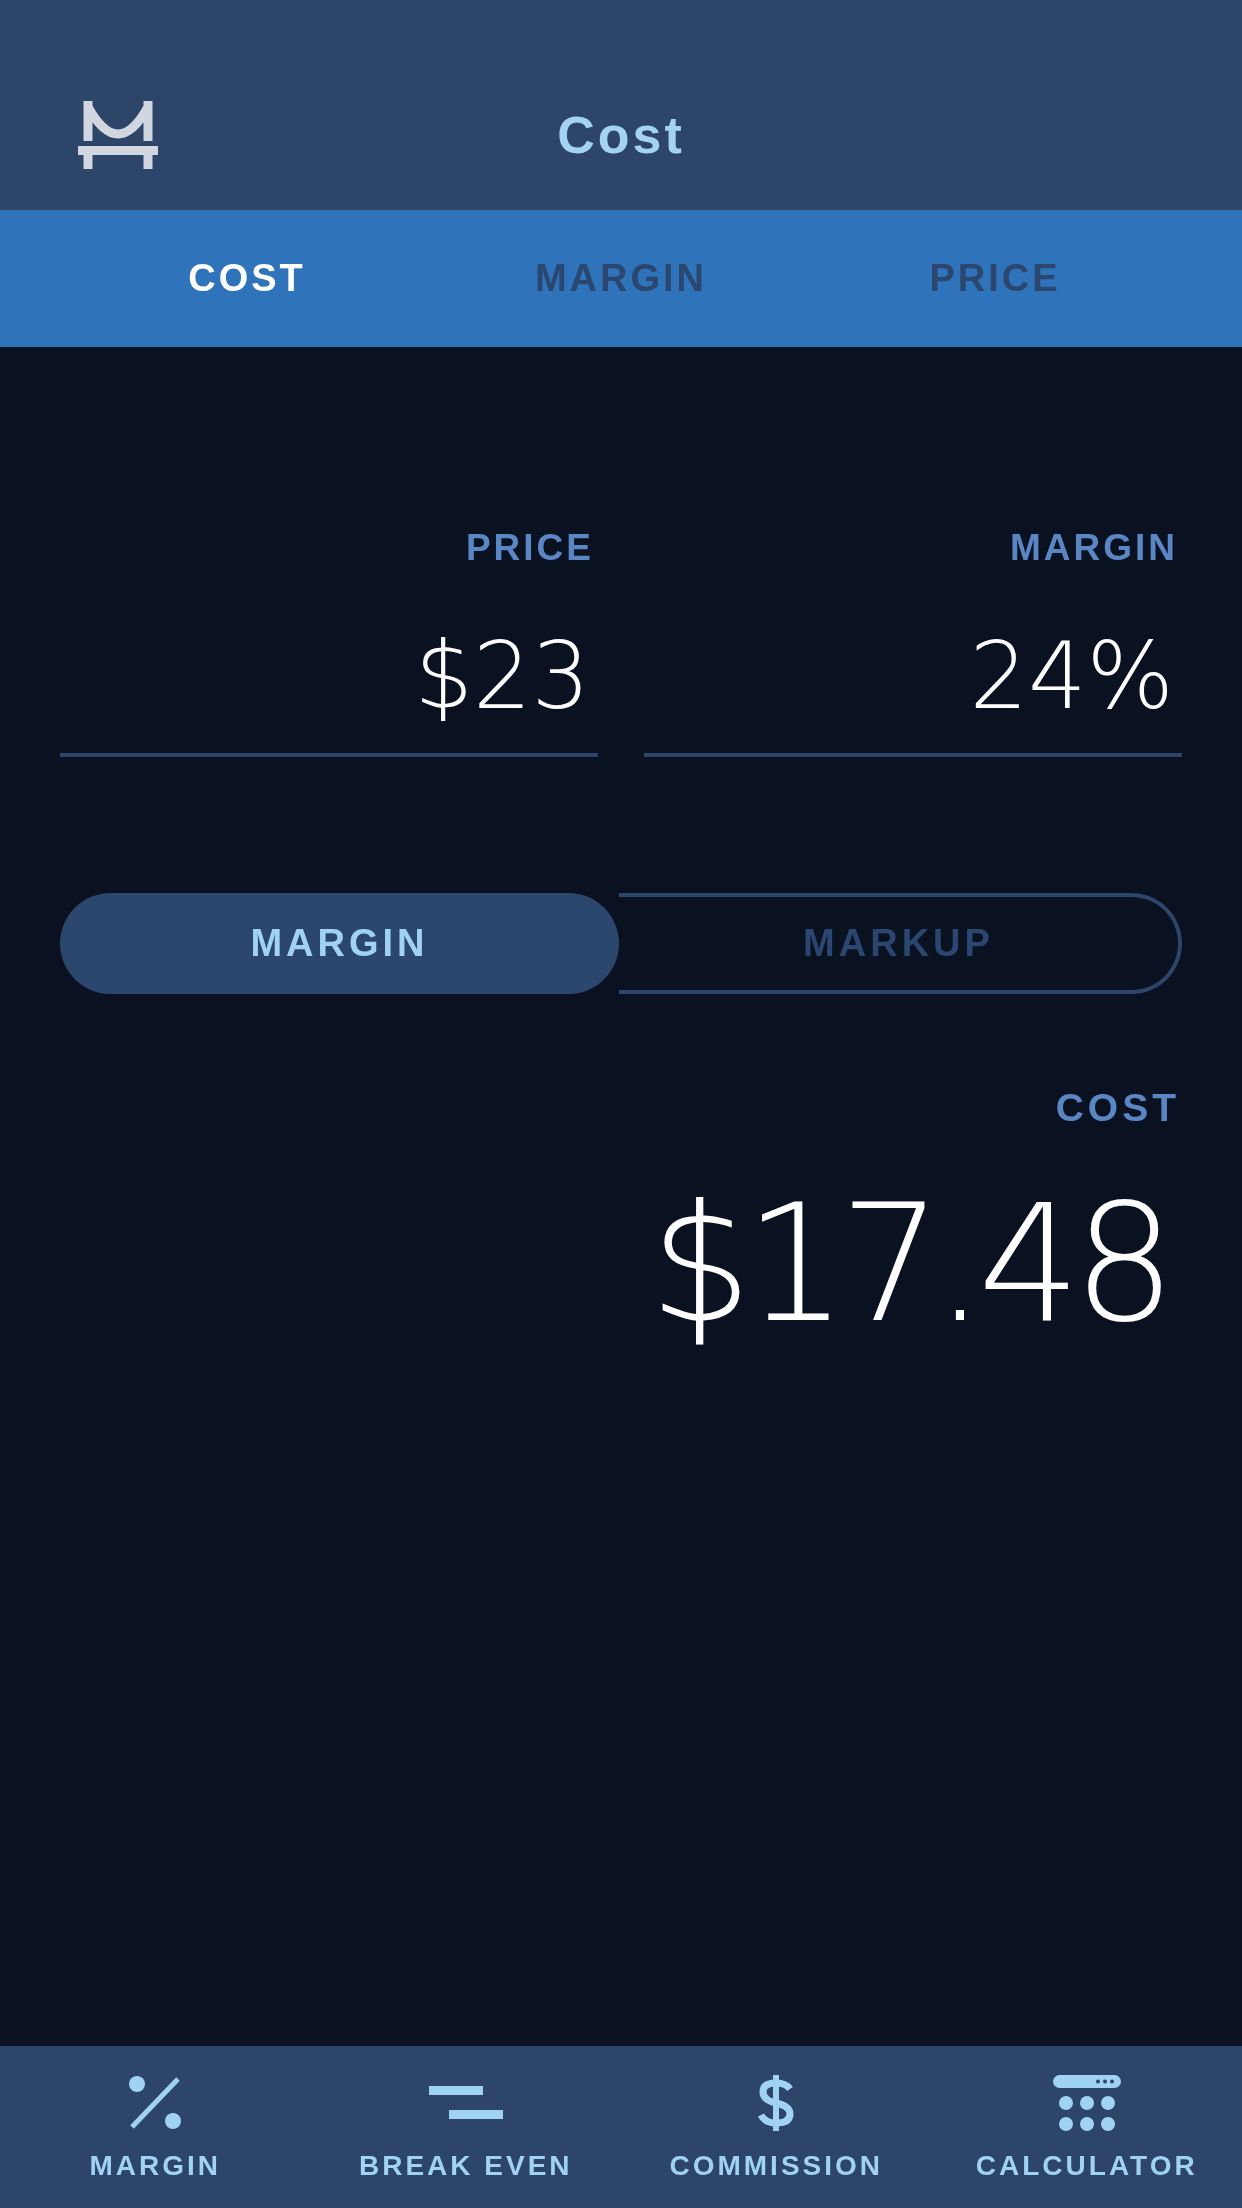 This screenshot has height=2208, width=1242. I want to click on screen-title: Cost, so click(621, 135).